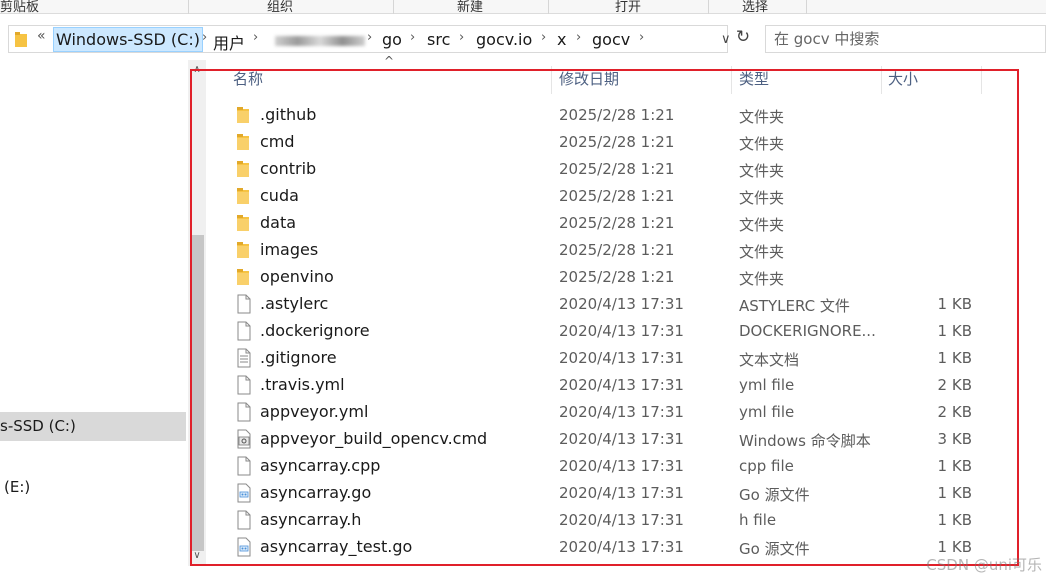  What do you see at coordinates (320, 41) in the screenshot?
I see `breadcrumb-username-redacted` at bounding box center [320, 41].